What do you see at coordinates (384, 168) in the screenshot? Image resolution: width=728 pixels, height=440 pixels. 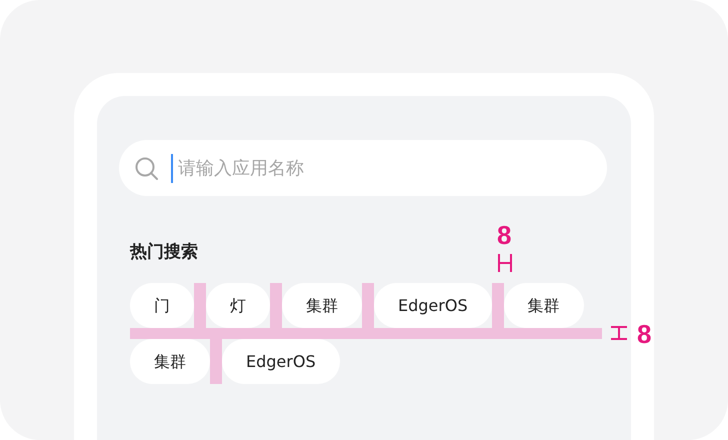 I see `search-field: 请输入应用名称` at bounding box center [384, 168].